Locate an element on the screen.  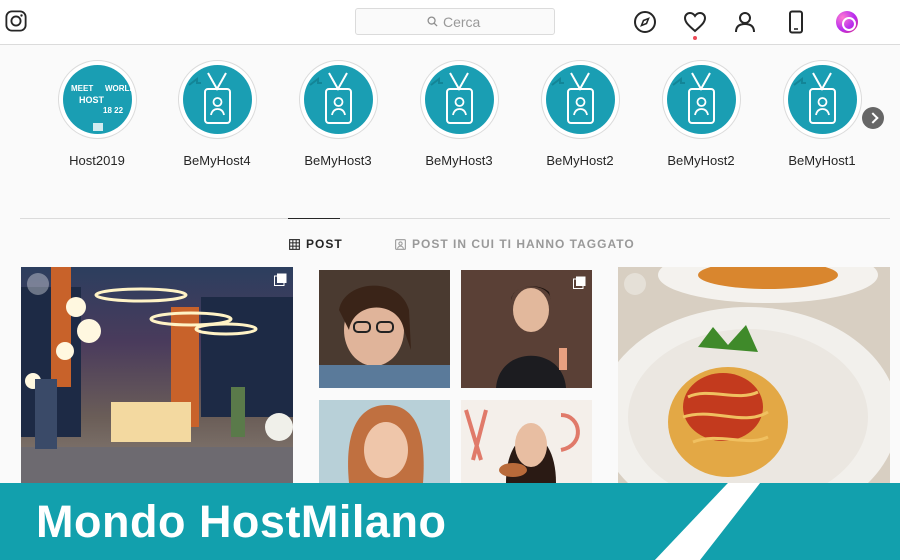
highlight-label: BeMyHost1 is located at coordinates (822, 160).